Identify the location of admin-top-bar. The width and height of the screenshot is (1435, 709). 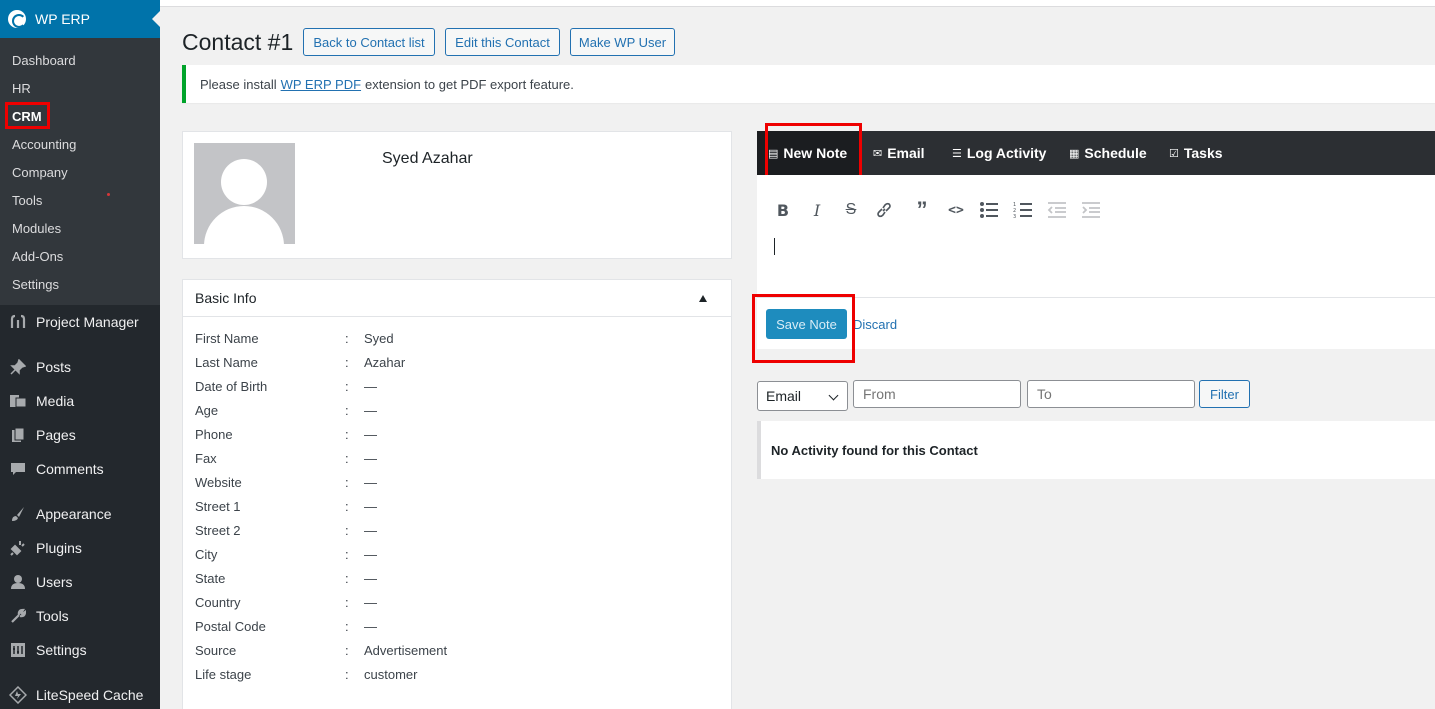
(797, 3).